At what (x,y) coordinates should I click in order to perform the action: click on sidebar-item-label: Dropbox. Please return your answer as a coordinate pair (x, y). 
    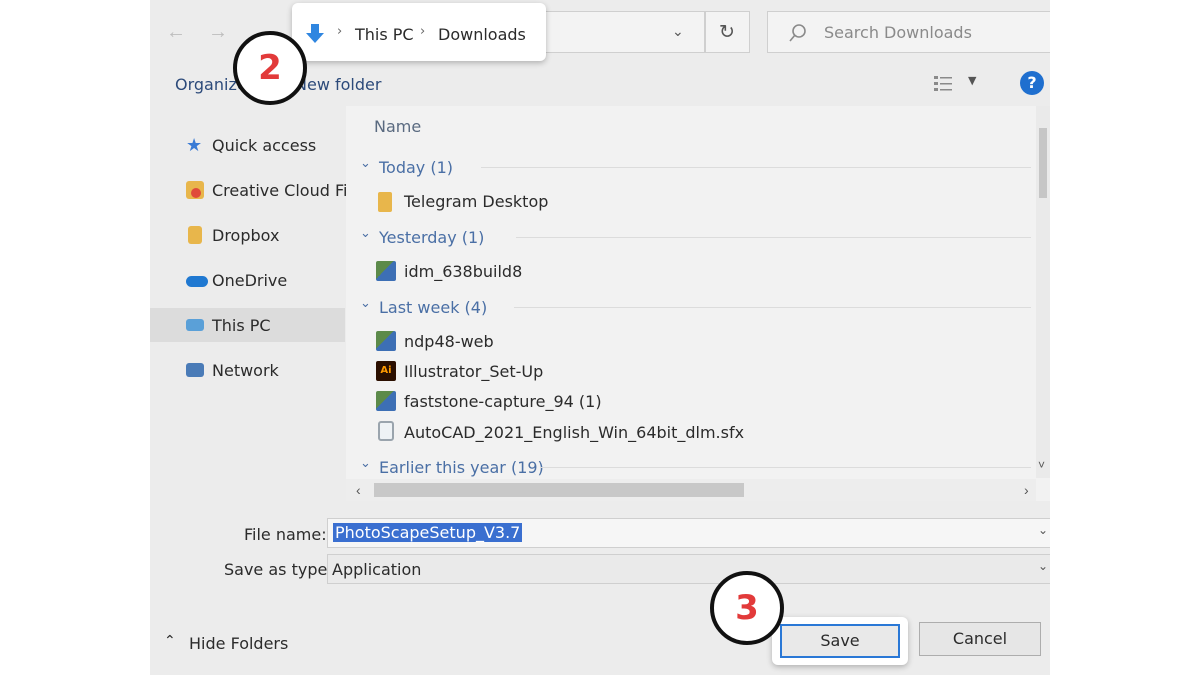
    Looking at the image, I should click on (246, 235).